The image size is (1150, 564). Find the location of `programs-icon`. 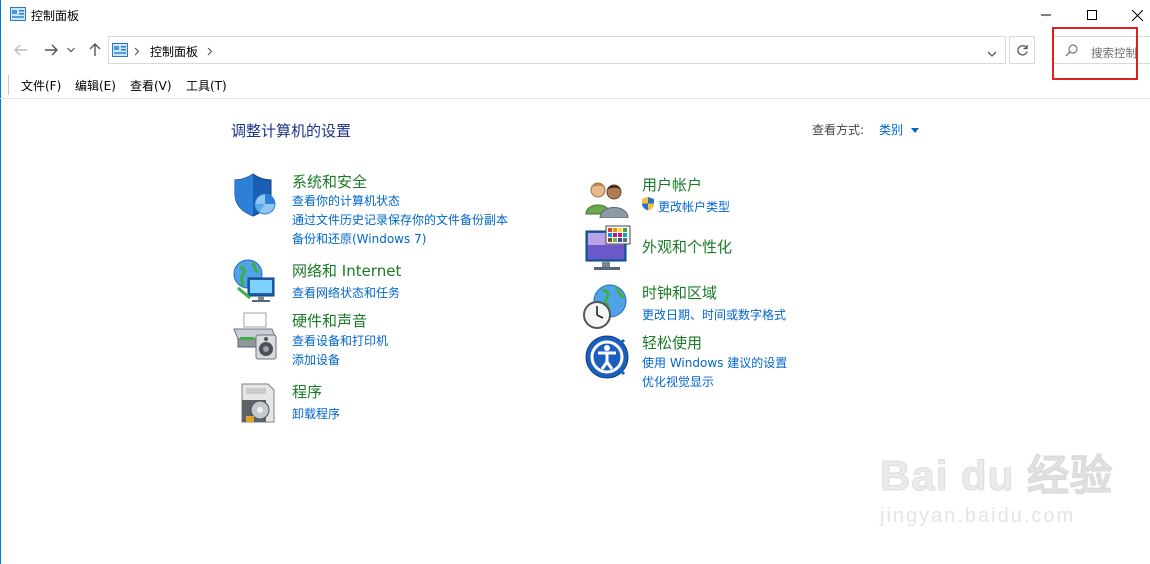

programs-icon is located at coordinates (258, 404).